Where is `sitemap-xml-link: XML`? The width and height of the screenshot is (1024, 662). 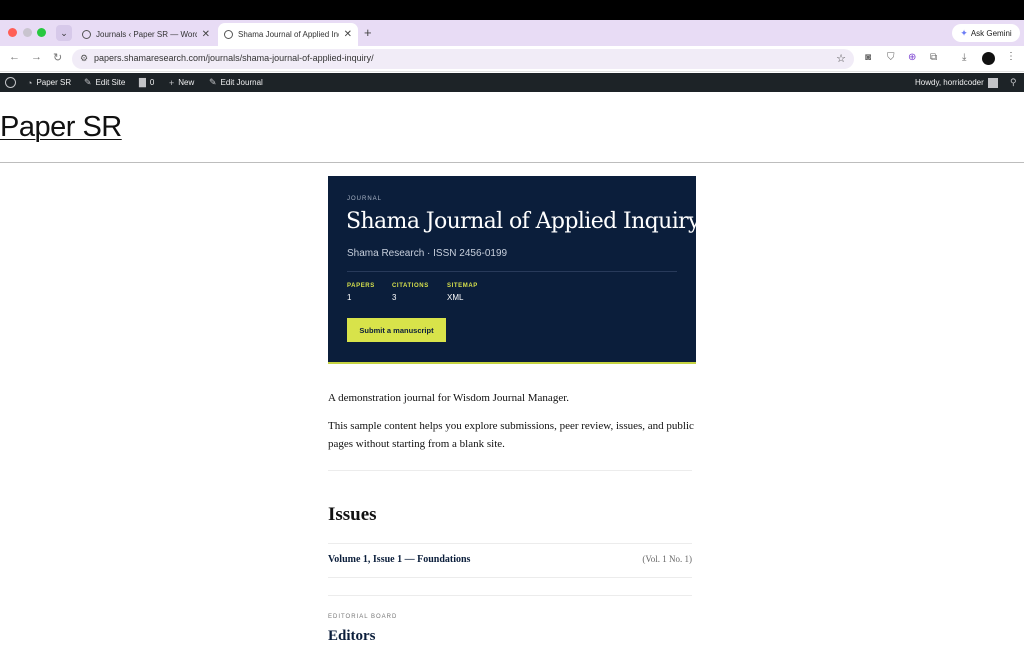 sitemap-xml-link: XML is located at coordinates (462, 297).